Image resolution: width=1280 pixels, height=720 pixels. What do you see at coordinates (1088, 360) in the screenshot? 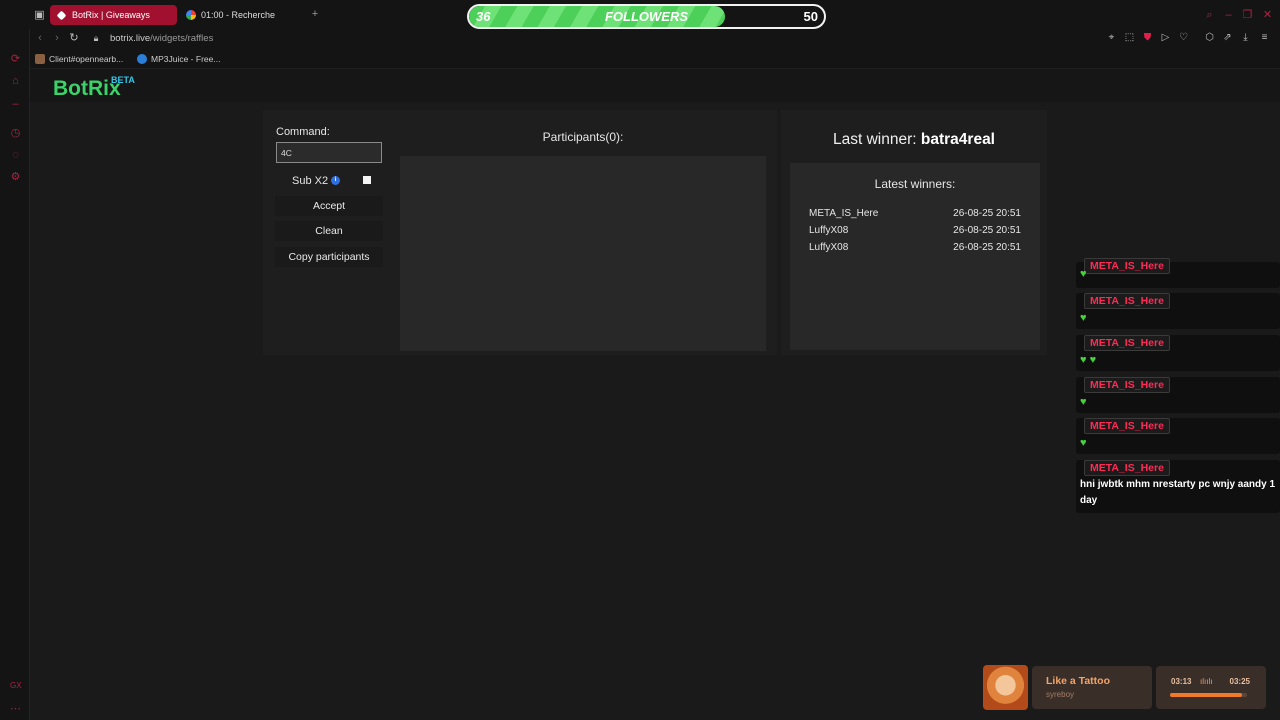
I see `green-heart-icon: ♥ ♥` at bounding box center [1088, 360].